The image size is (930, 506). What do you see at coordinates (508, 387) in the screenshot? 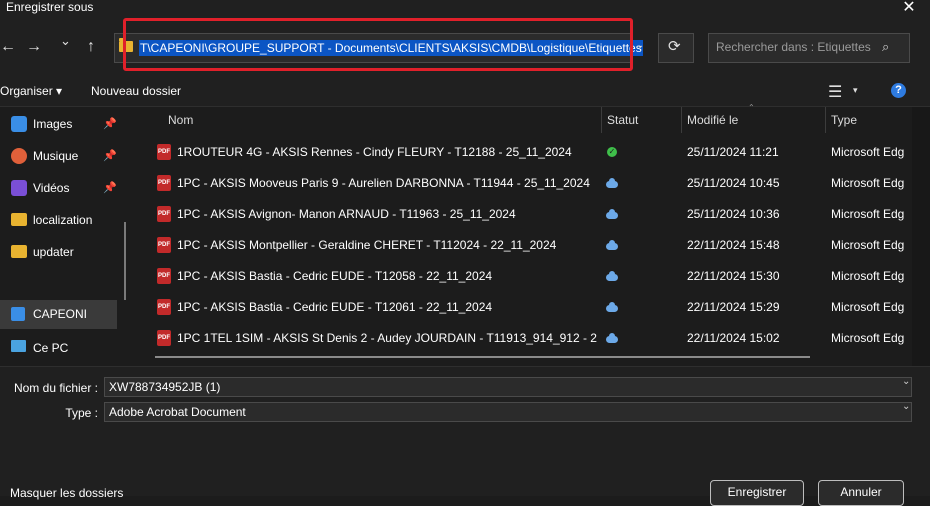
I see `filename-field` at bounding box center [508, 387].